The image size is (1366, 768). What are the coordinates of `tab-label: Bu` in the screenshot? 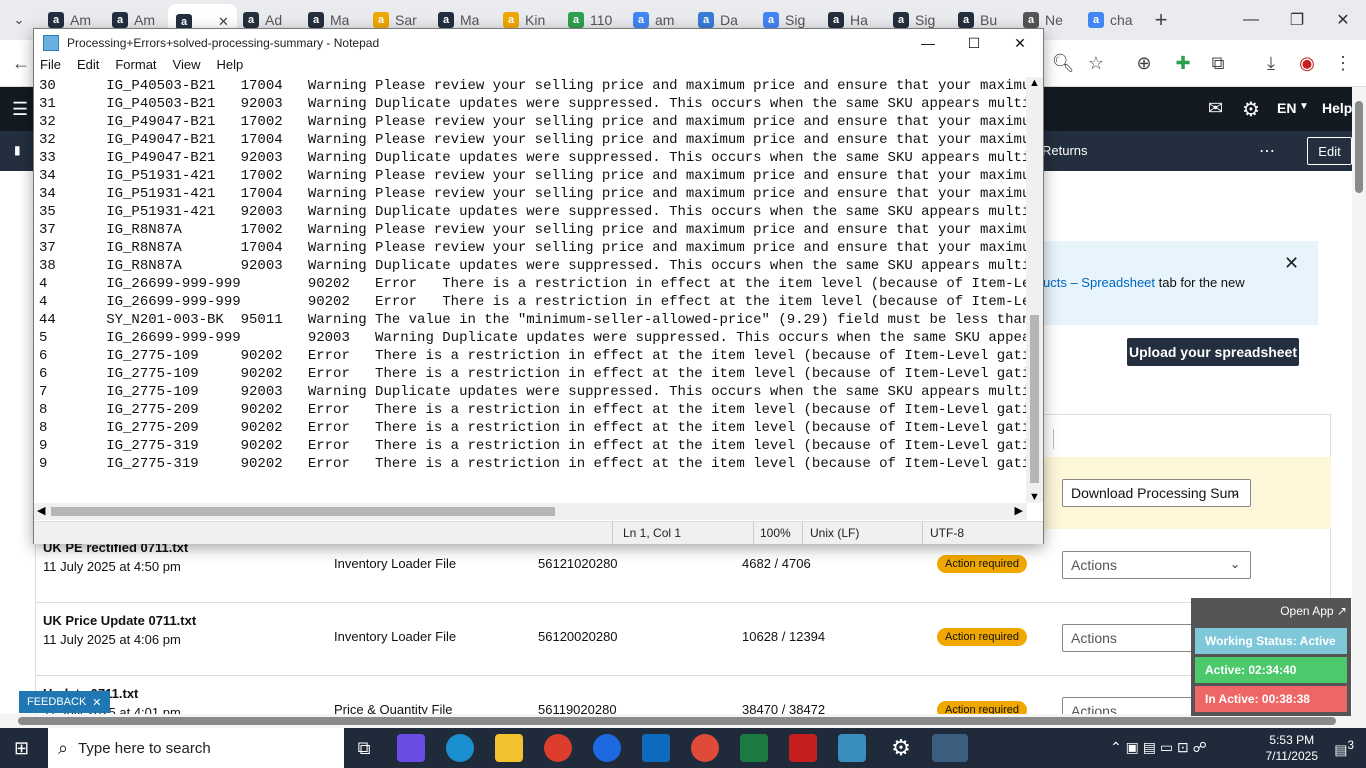 It's located at (989, 20).